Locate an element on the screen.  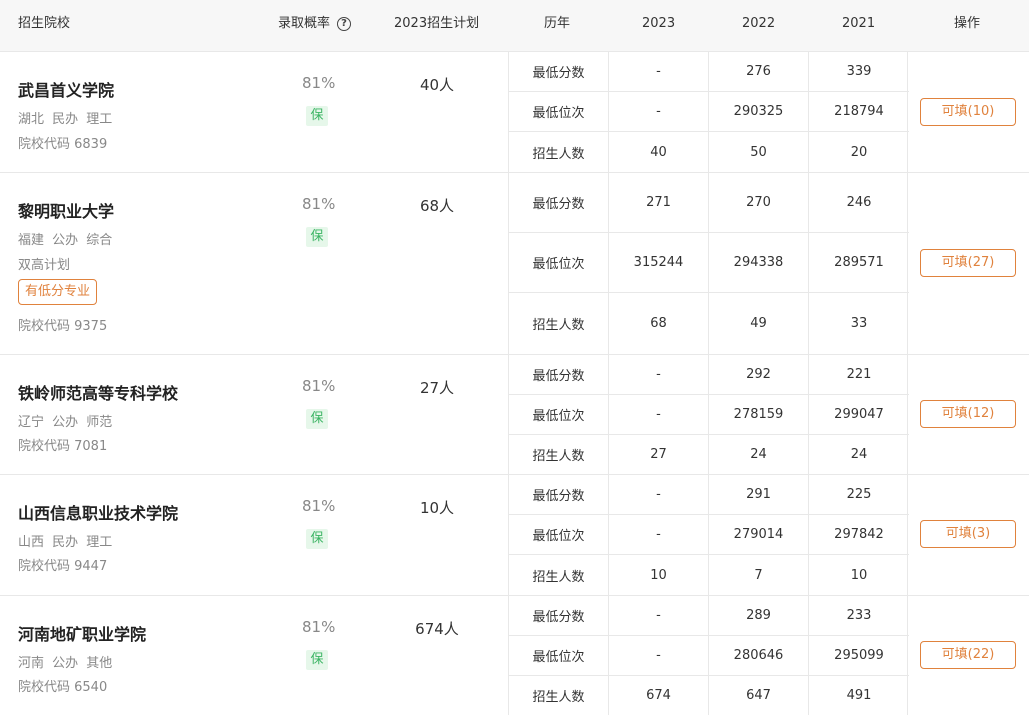
school-tags: 福建 公办 综合 is located at coordinates (65, 240).